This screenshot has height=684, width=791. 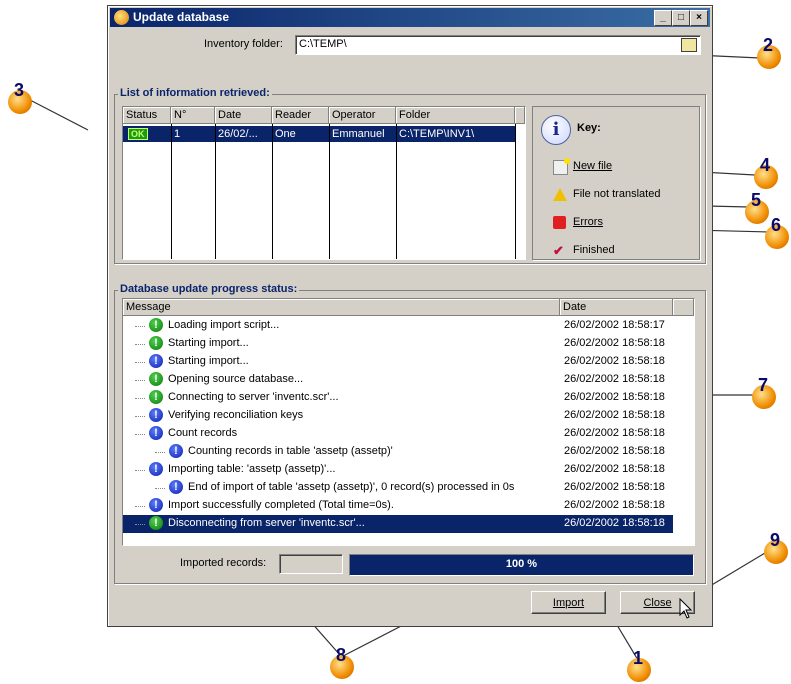 I want to click on progress-text: 100 %, so click(x=521, y=564).